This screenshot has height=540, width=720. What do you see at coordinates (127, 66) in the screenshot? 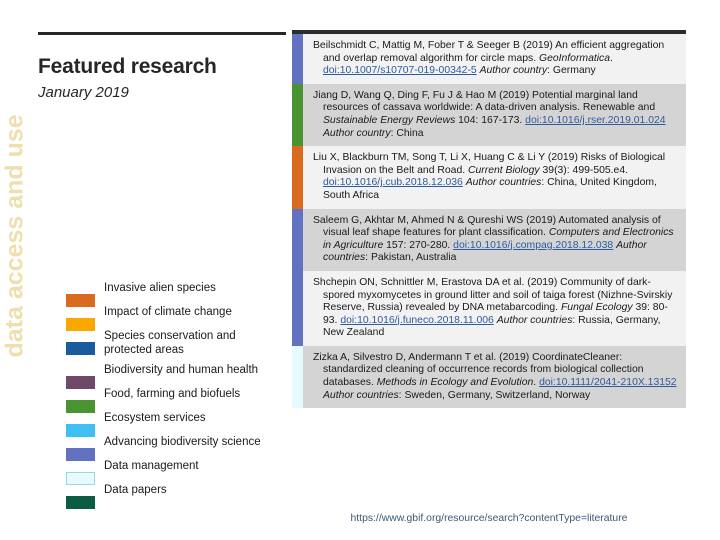
I see `page-title: Featured research` at bounding box center [127, 66].